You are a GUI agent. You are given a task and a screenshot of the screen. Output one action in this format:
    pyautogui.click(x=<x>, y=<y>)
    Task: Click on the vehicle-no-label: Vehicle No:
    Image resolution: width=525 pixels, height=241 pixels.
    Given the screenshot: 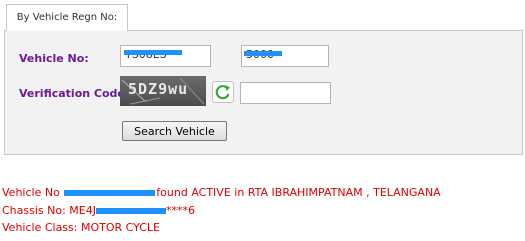 What is the action you would take?
    pyautogui.click(x=54, y=58)
    